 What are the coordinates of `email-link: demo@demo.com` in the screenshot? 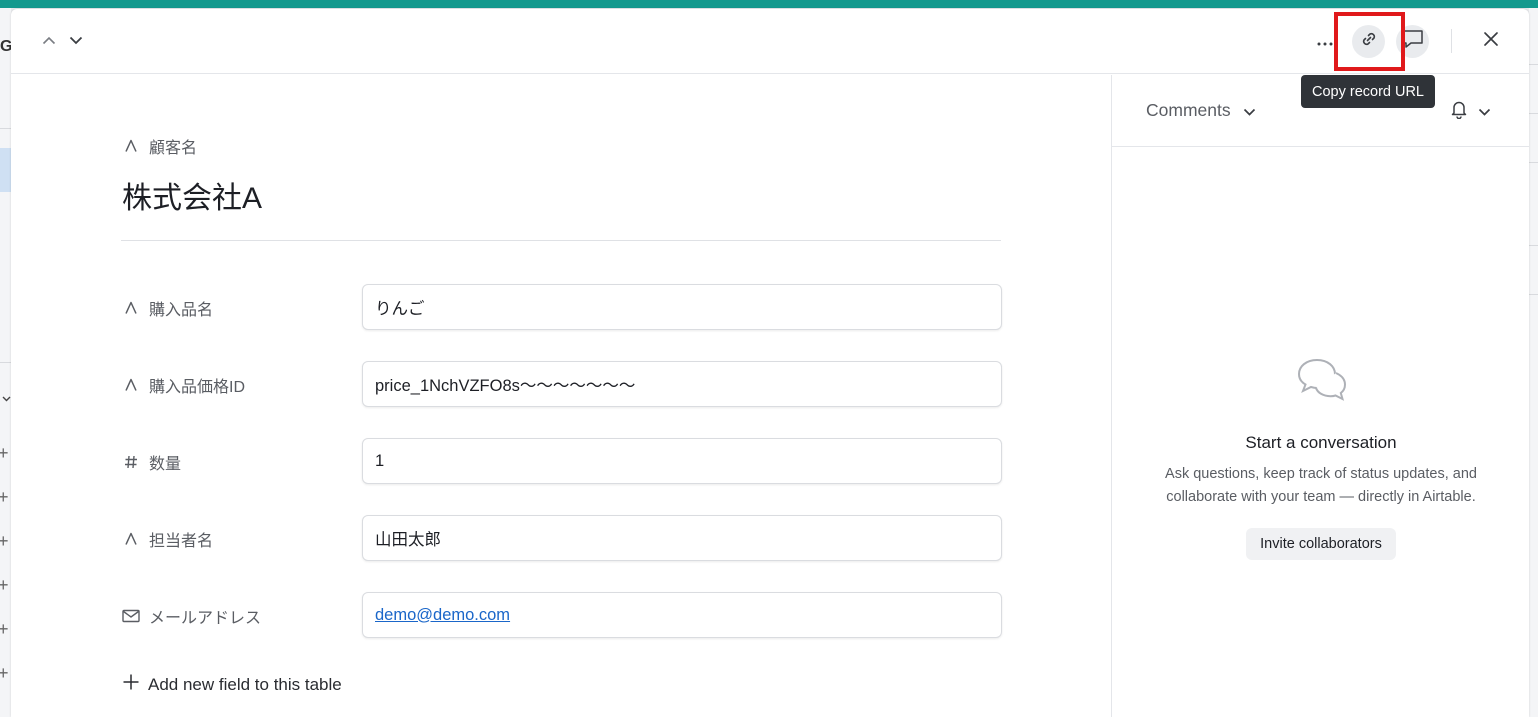 It's located at (442, 615).